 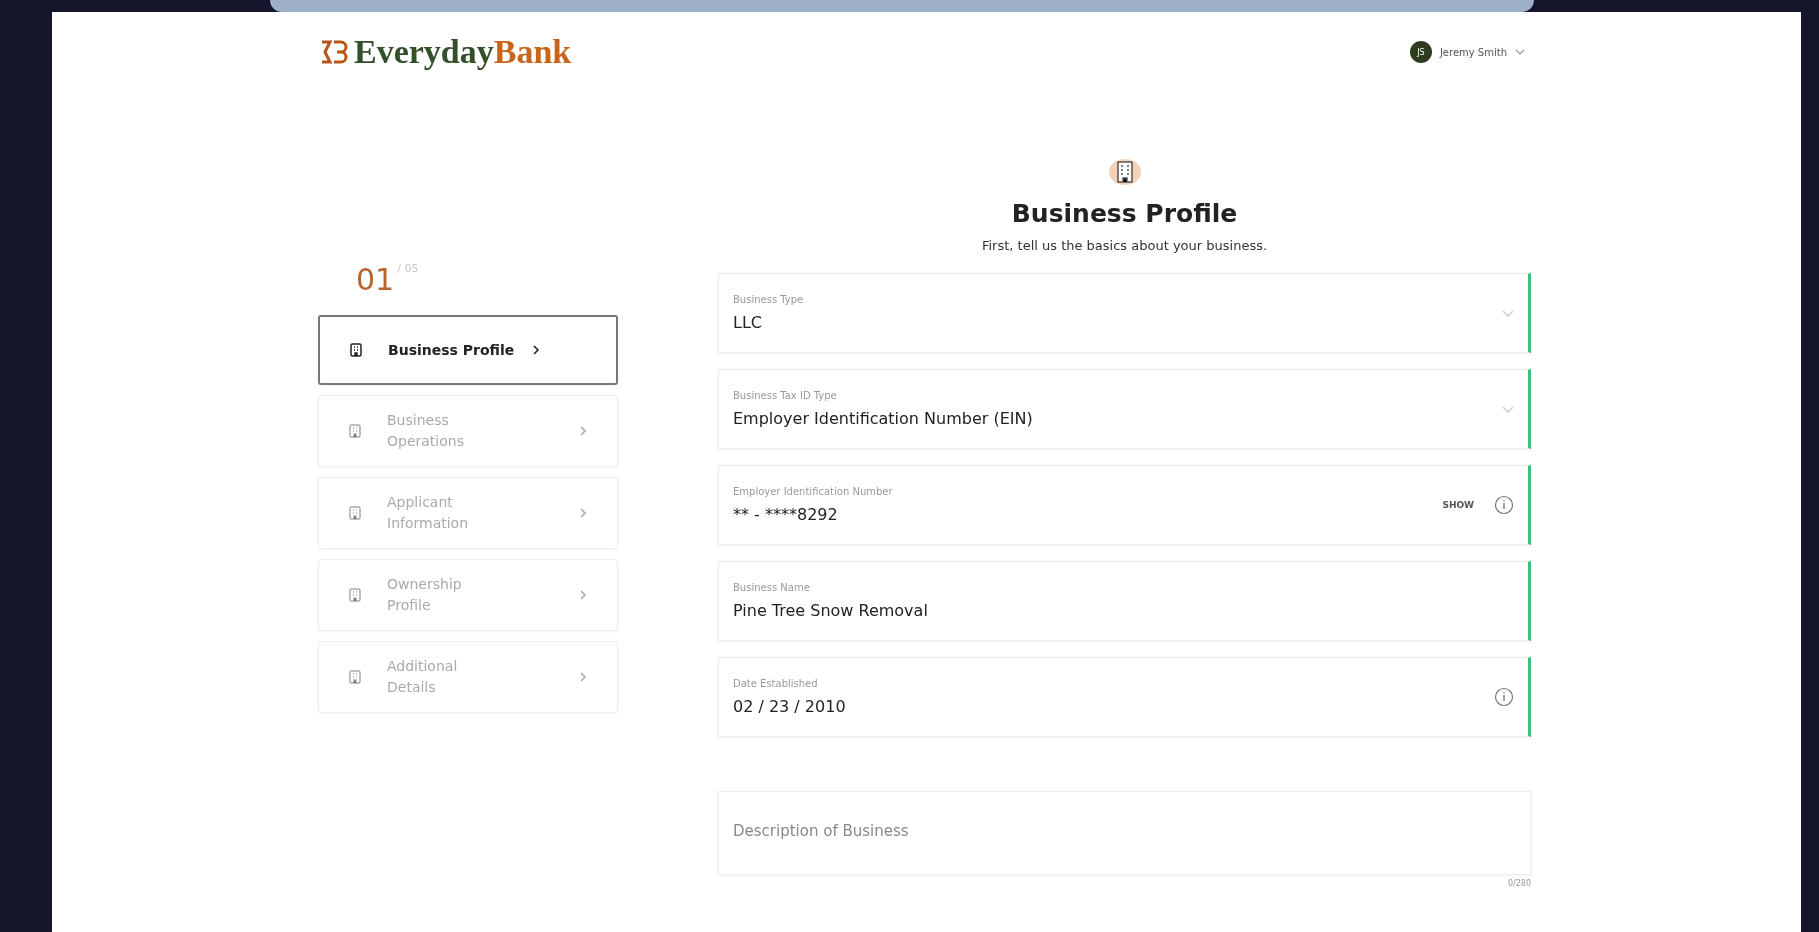 What do you see at coordinates (375, 279) in the screenshot?
I see `step-number: 01` at bounding box center [375, 279].